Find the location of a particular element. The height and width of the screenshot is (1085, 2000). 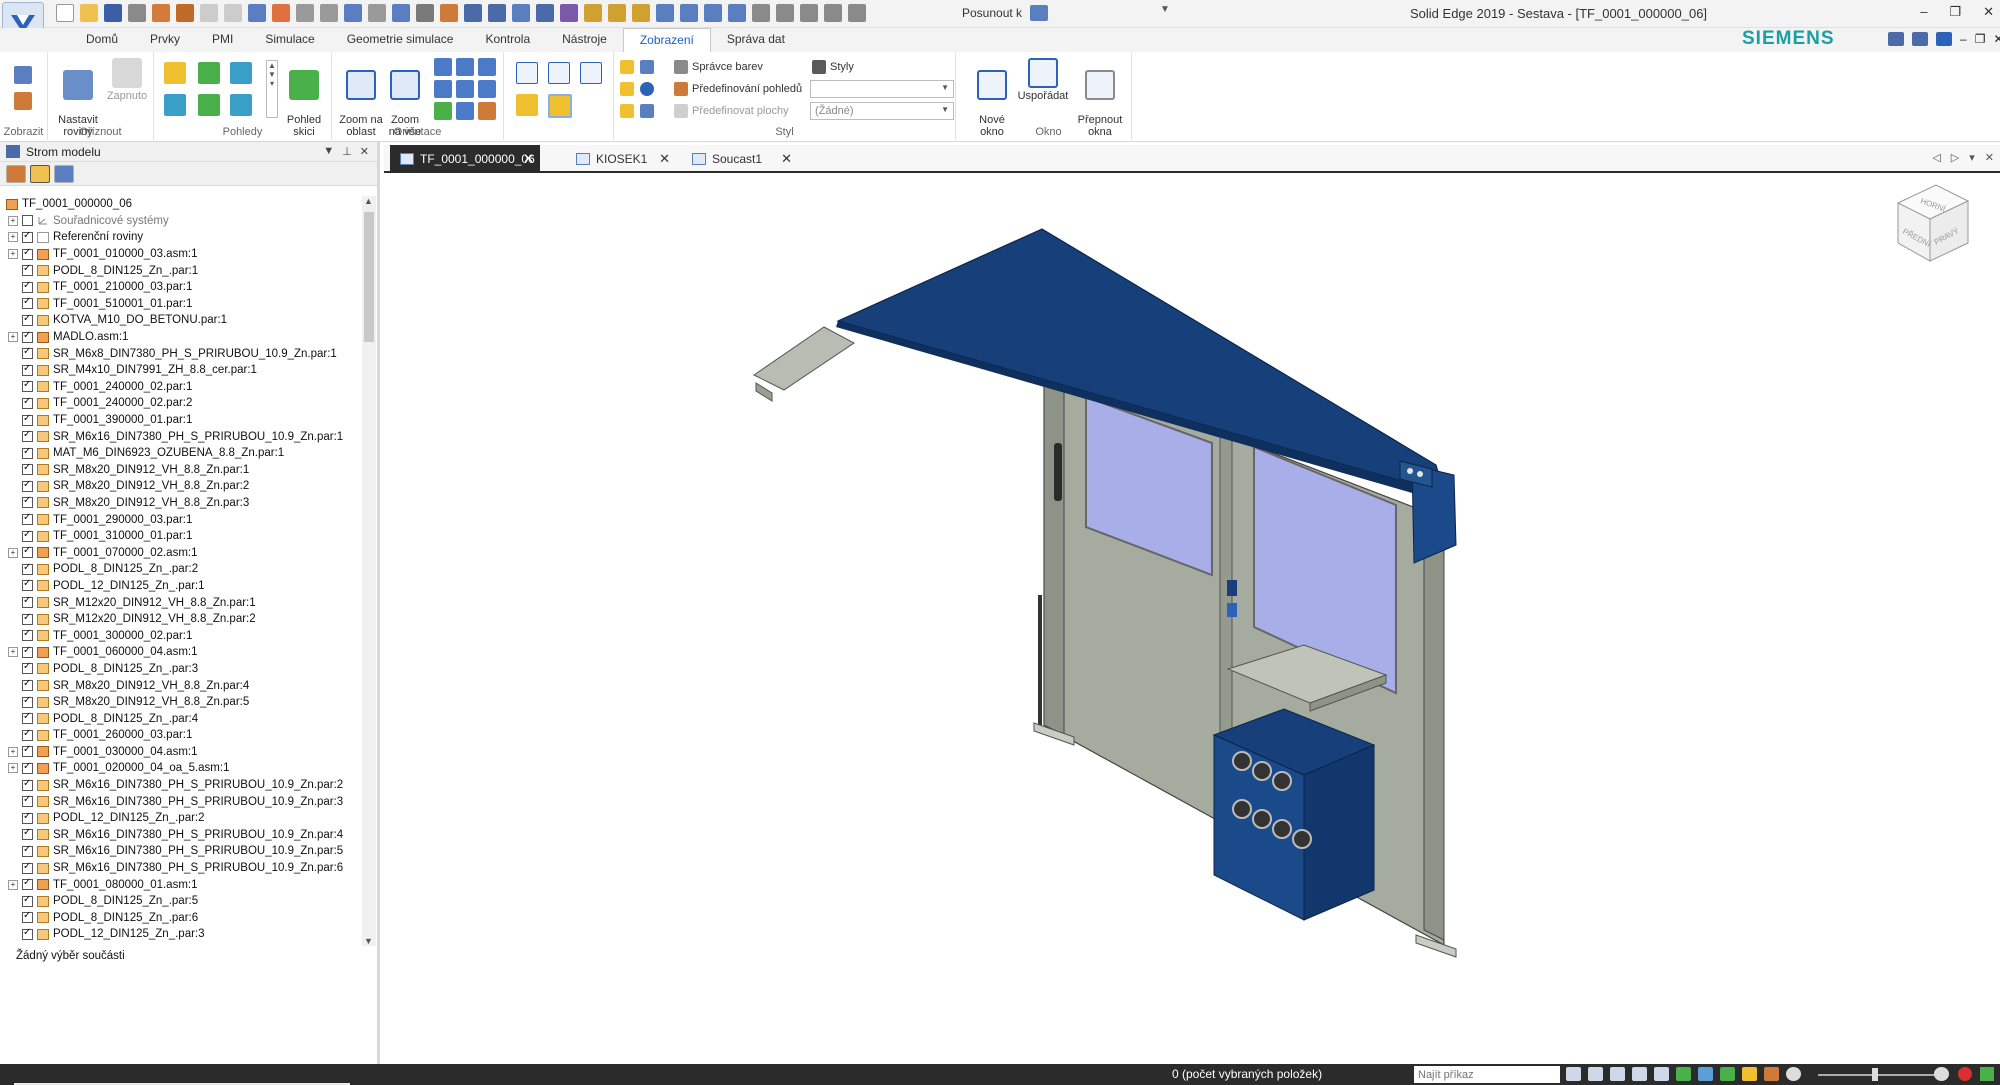

color-icon is located at coordinates (627, 67).